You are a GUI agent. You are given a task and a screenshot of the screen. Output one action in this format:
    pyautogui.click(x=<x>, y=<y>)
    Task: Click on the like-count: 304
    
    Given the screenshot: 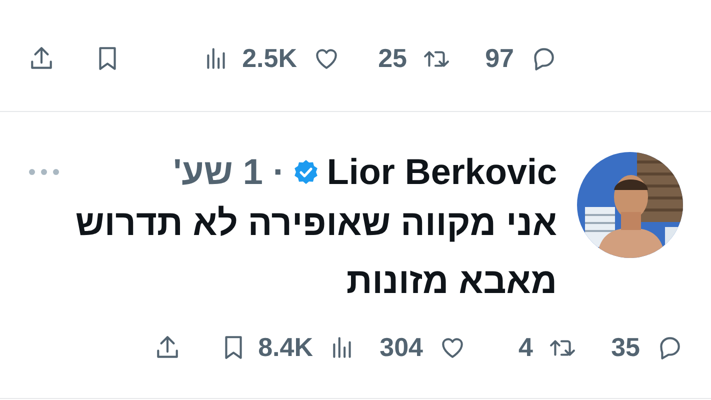 What is the action you would take?
    pyautogui.click(x=401, y=347)
    